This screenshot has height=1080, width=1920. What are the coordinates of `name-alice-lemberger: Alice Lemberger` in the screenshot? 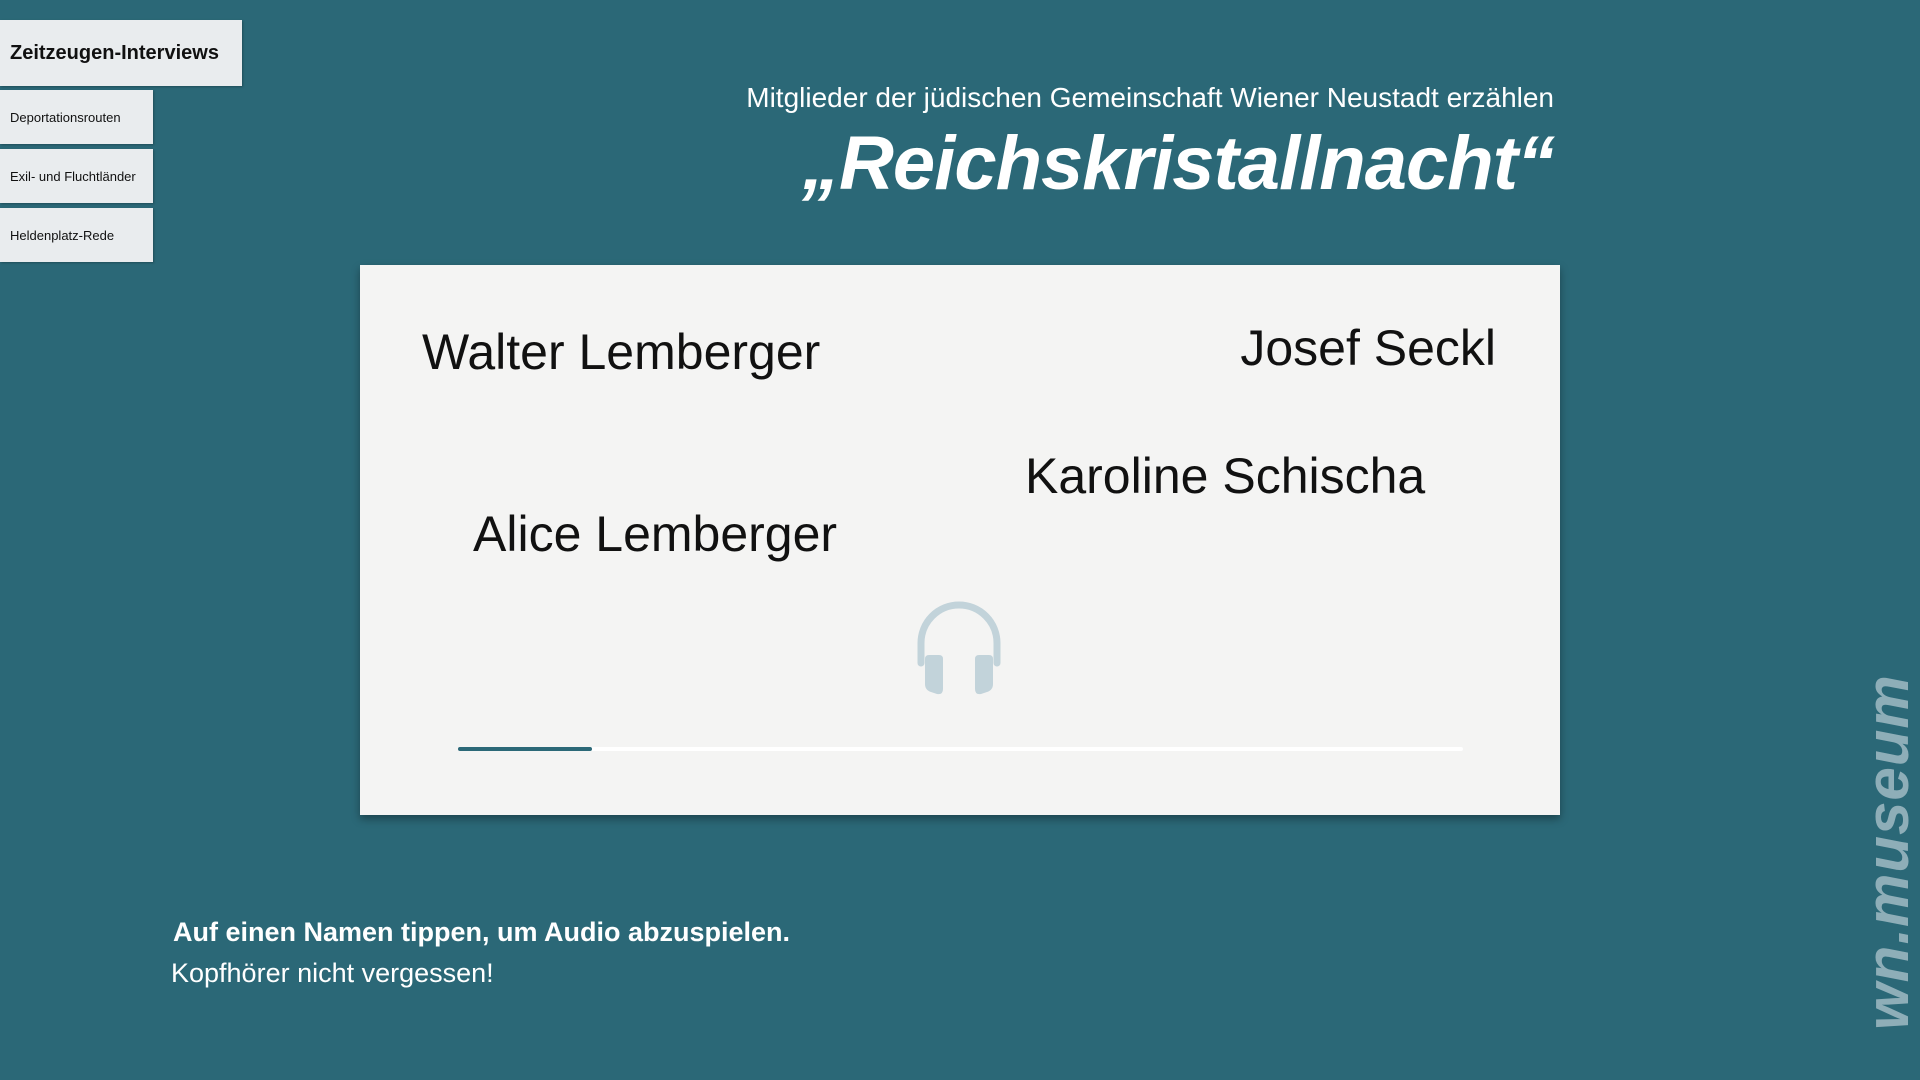 It's located at (655, 534).